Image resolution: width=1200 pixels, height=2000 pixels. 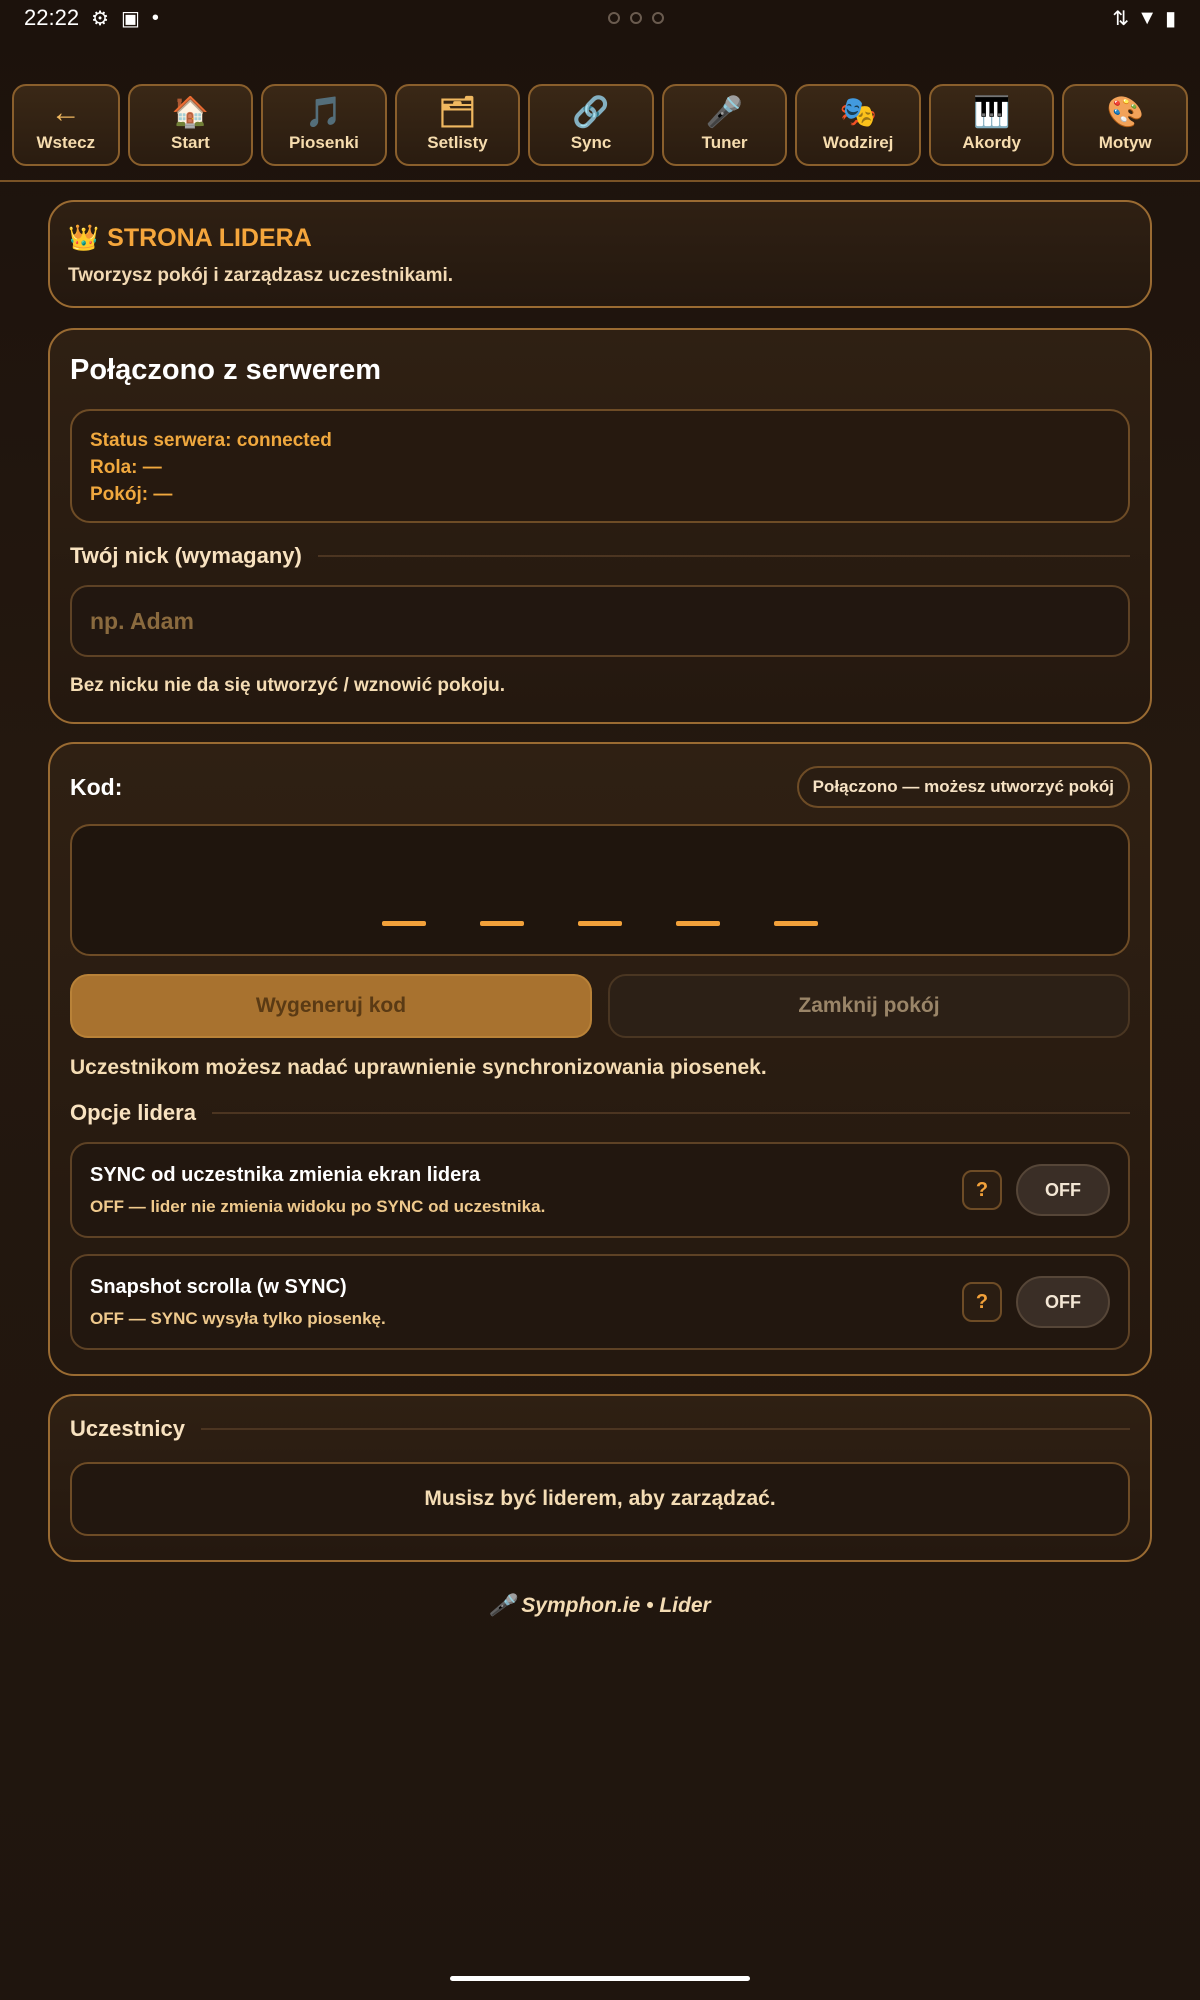 What do you see at coordinates (724, 142) in the screenshot?
I see `nav-label: Tuner` at bounding box center [724, 142].